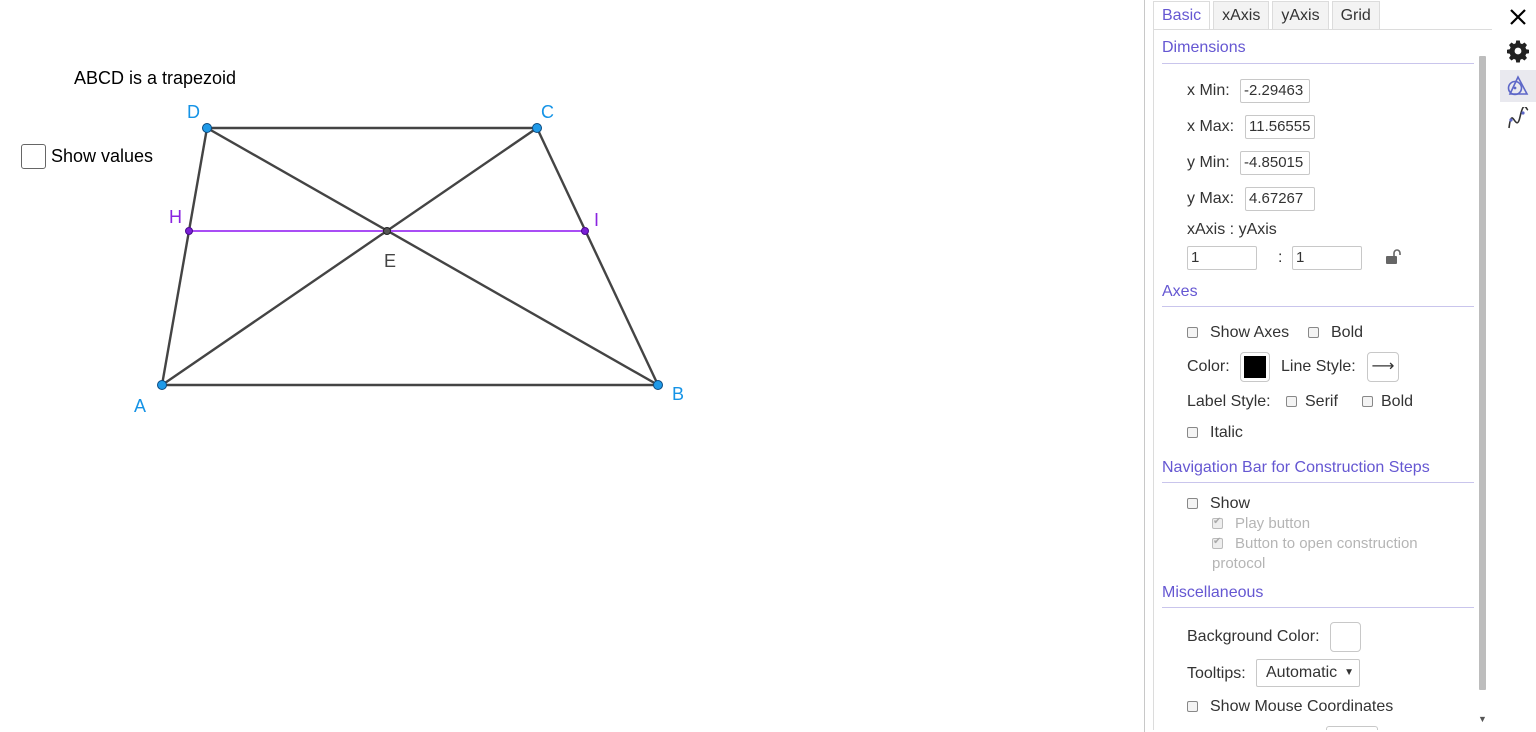 This screenshot has width=1536, height=732. I want to click on axes-color-label: Color:, so click(1208, 366).